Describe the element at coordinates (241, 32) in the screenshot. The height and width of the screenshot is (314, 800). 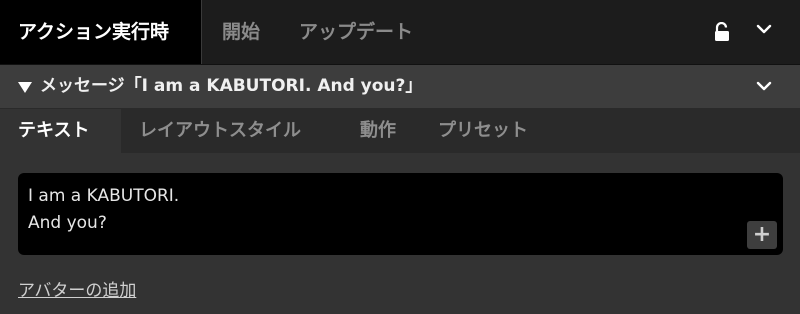
I see `tab-start: 開始` at that location.